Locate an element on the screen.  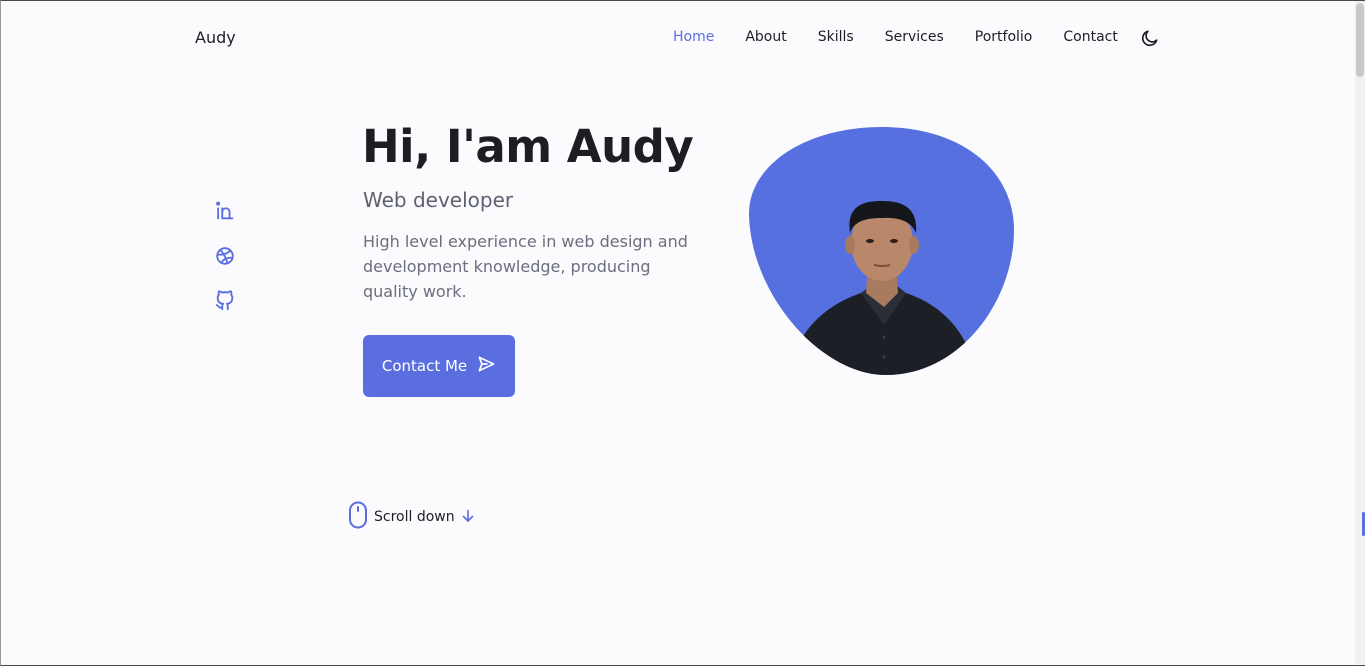
hero-title: Hi, I'am Audy is located at coordinates (528, 146).